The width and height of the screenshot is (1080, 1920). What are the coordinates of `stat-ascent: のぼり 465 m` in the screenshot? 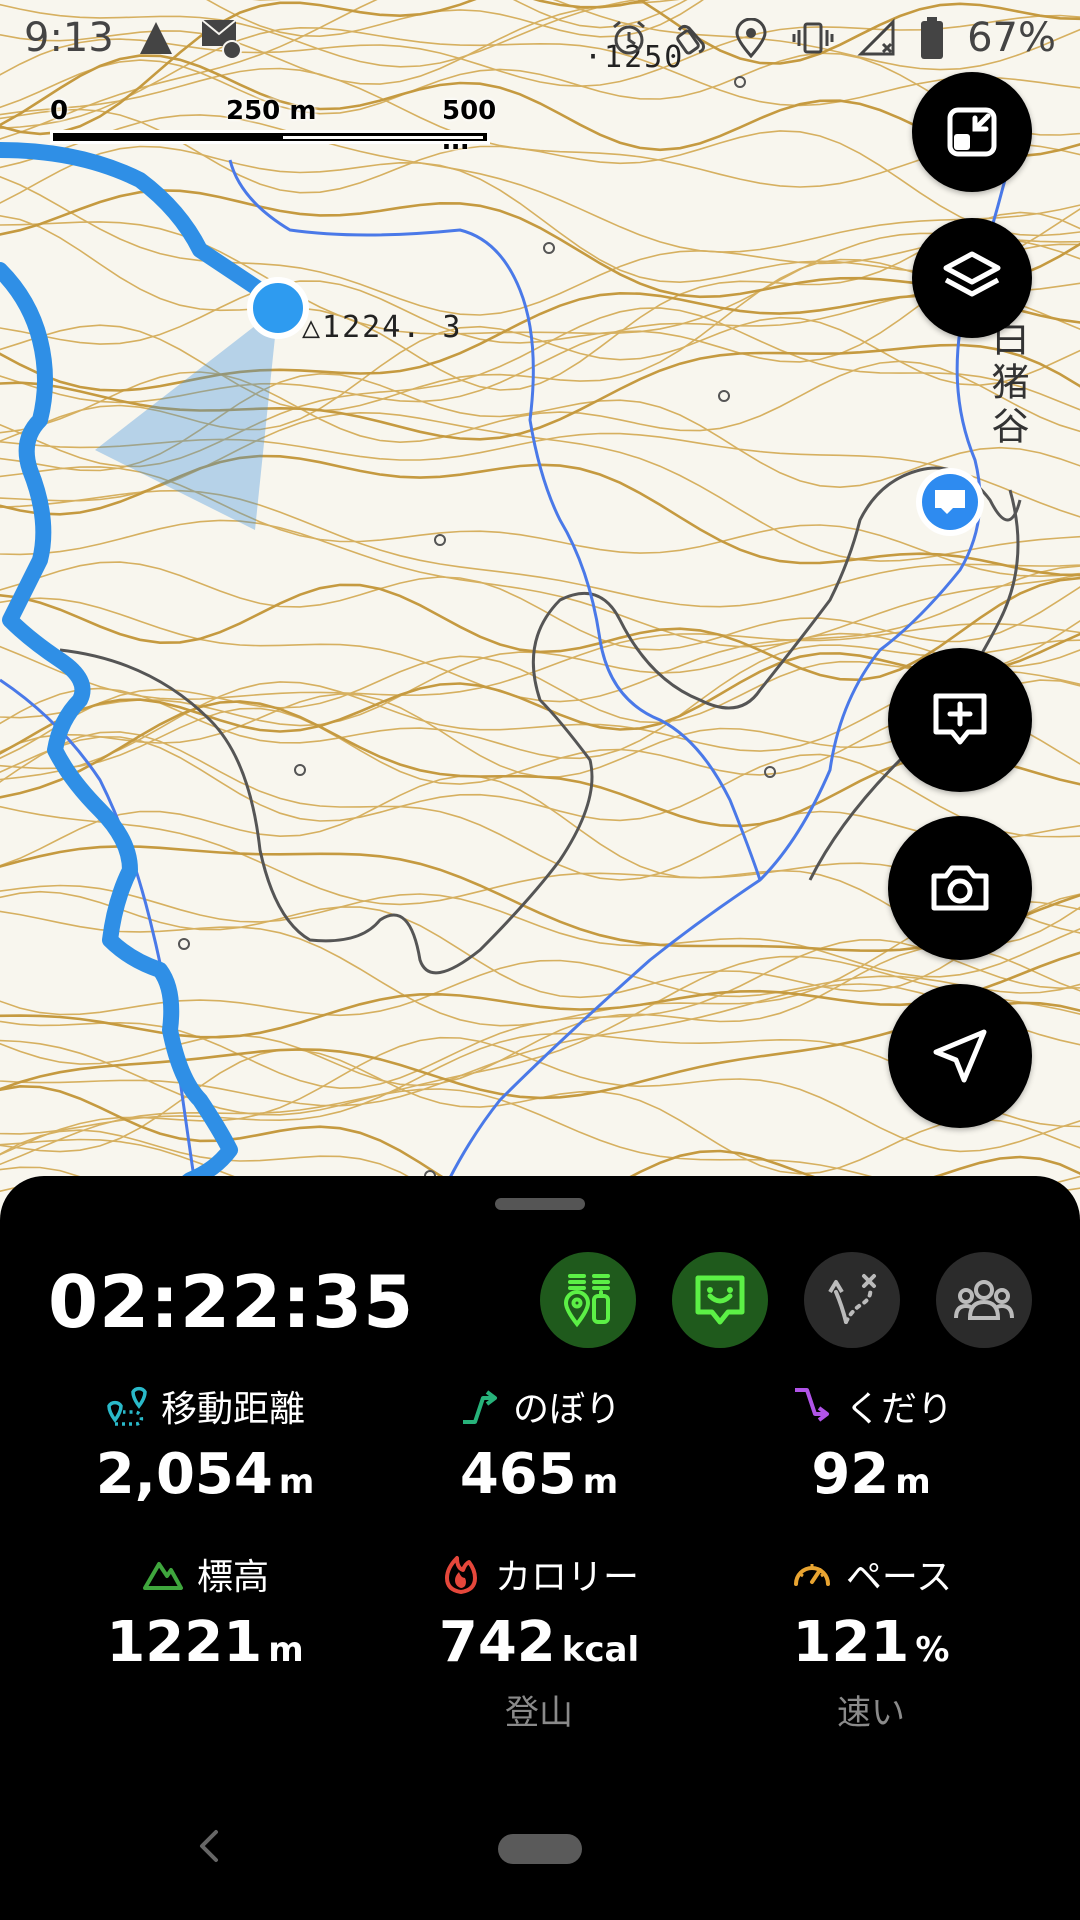 It's located at (539, 1444).